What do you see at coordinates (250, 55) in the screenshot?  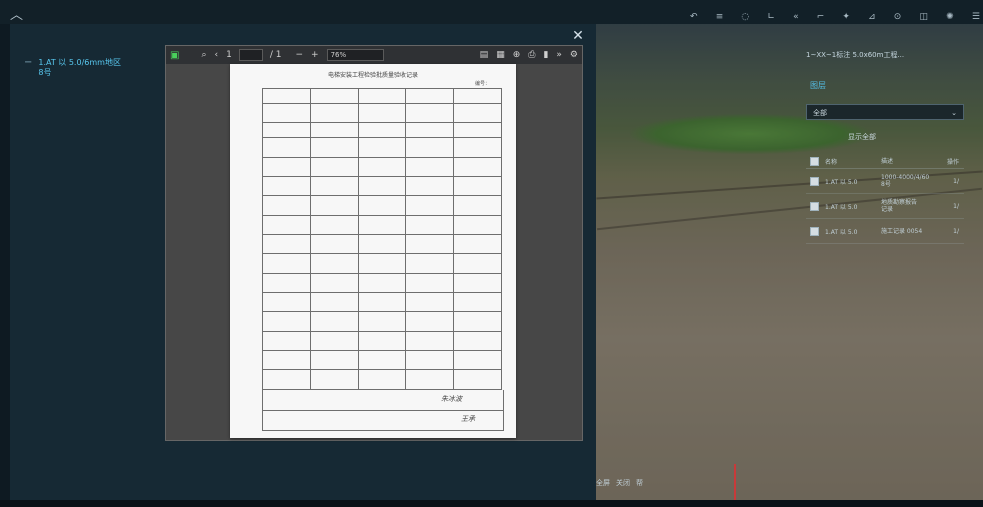 I see `page-number-input` at bounding box center [250, 55].